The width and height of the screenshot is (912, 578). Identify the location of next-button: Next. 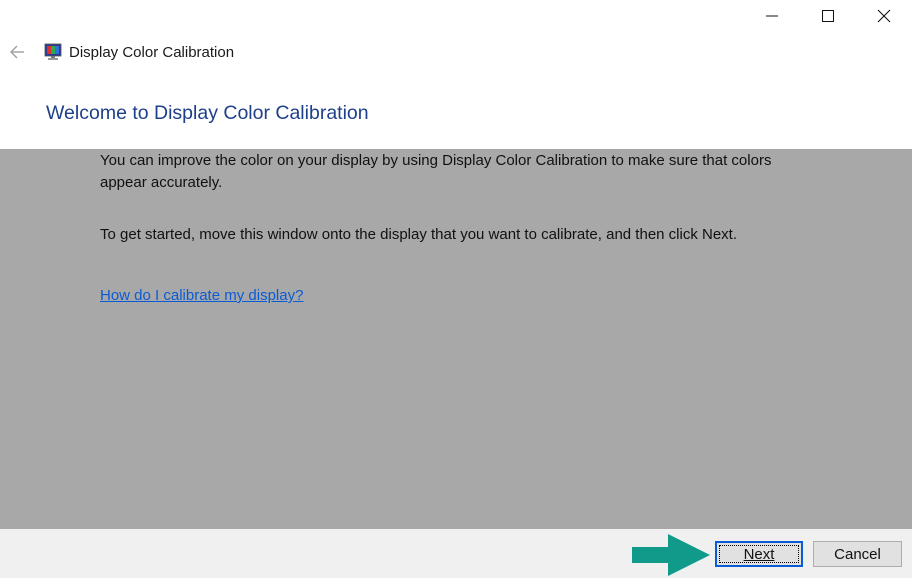
(759, 554).